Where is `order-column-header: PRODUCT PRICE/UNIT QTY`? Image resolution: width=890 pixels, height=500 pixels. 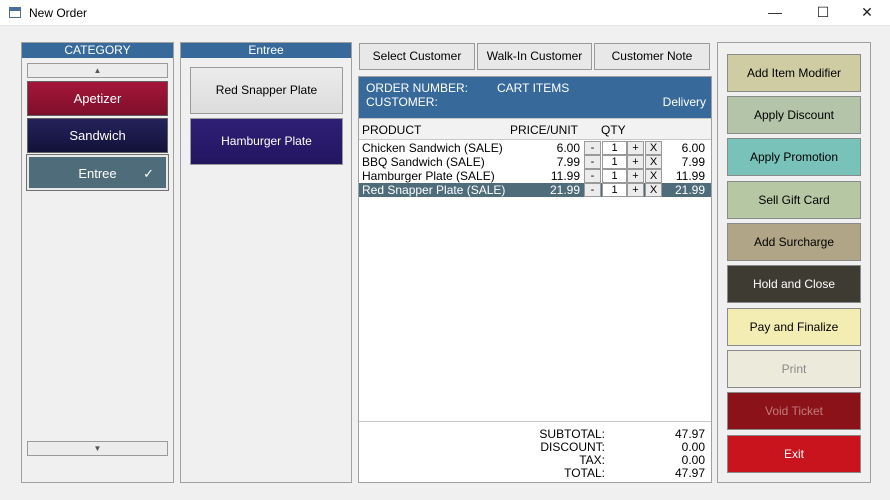 order-column-header: PRODUCT PRICE/UNIT QTY is located at coordinates (535, 129).